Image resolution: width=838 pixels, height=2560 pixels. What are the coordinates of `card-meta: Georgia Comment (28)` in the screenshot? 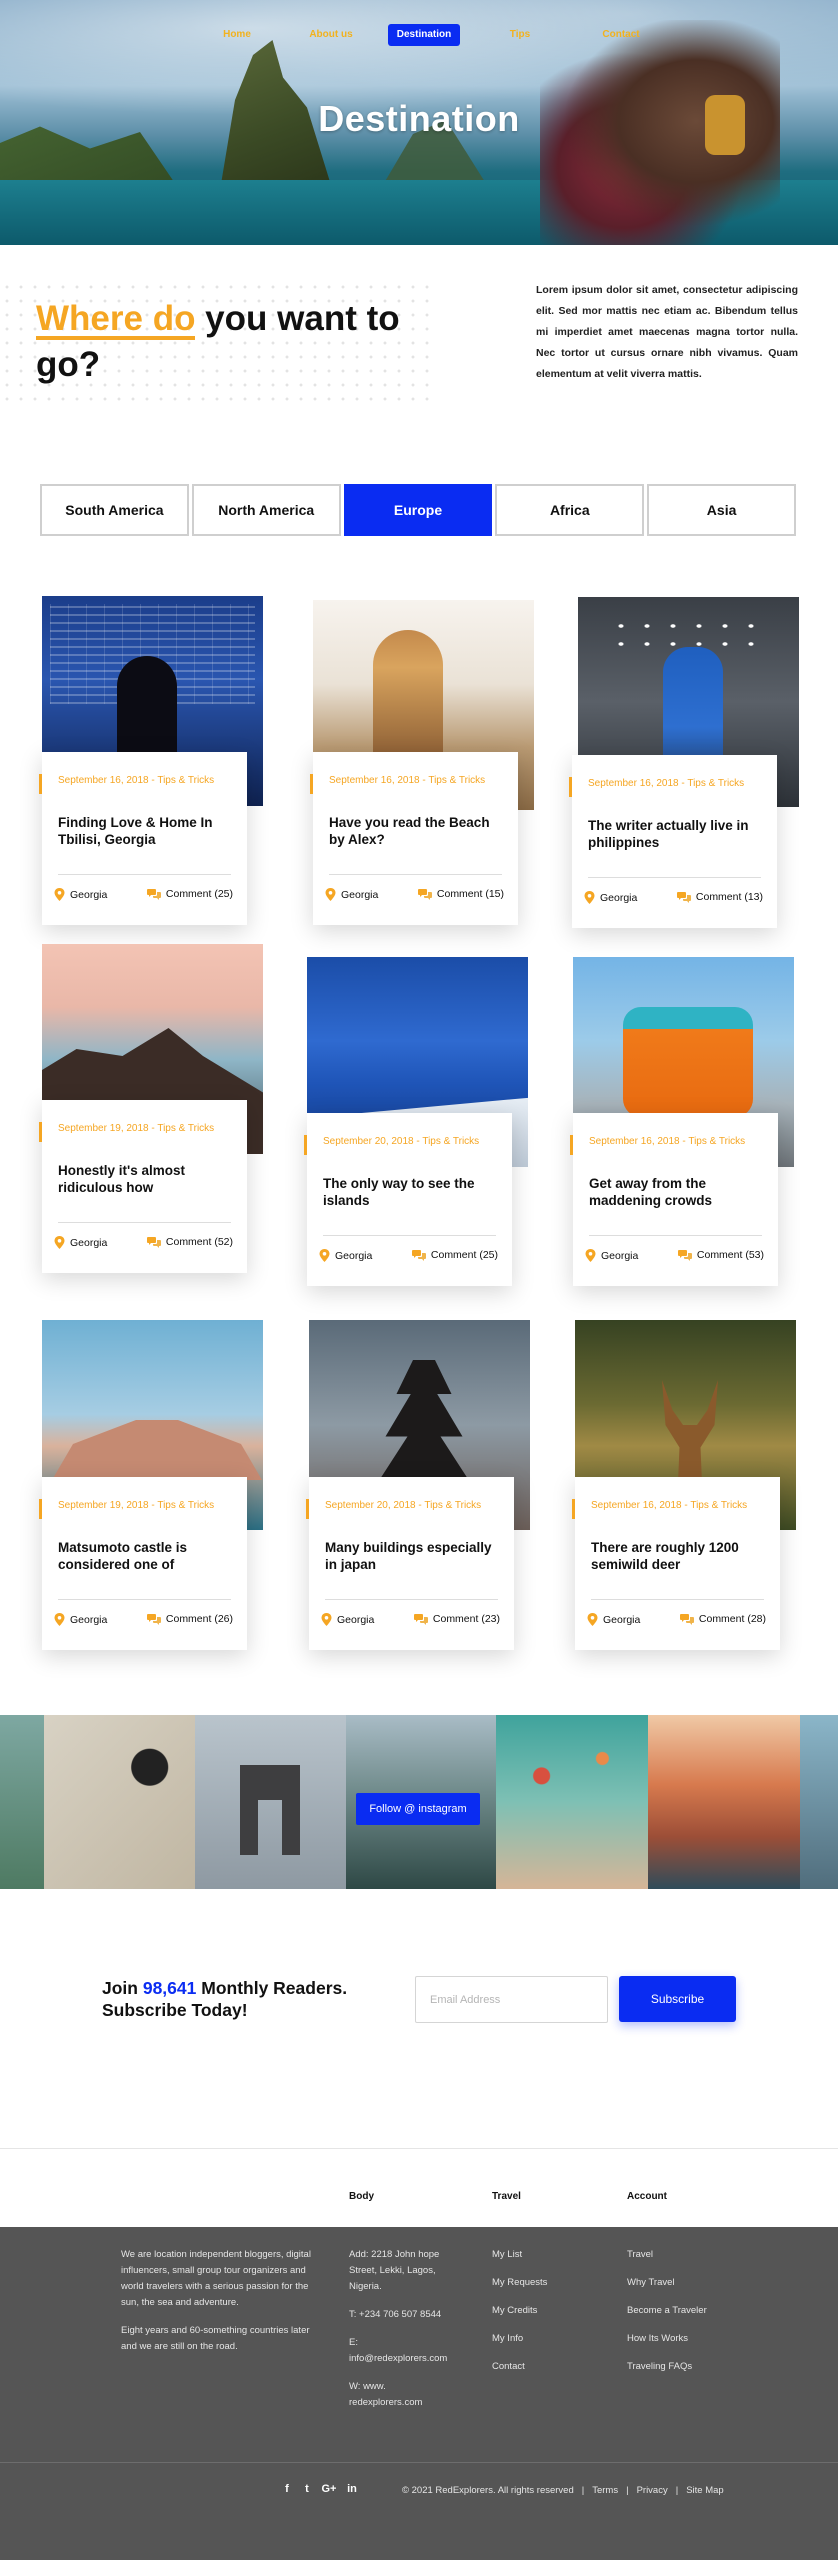 It's located at (676, 1622).